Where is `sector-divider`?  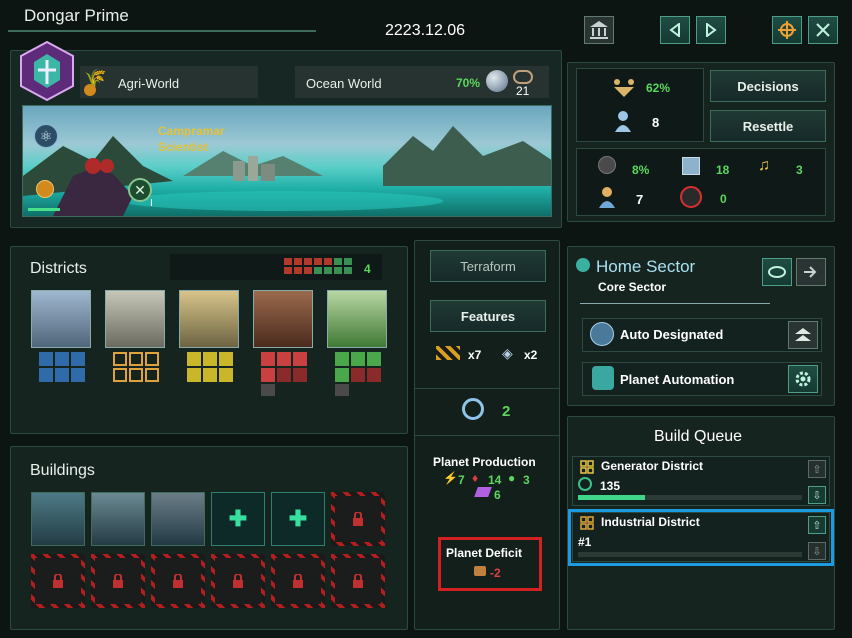 sector-divider is located at coordinates (675, 303).